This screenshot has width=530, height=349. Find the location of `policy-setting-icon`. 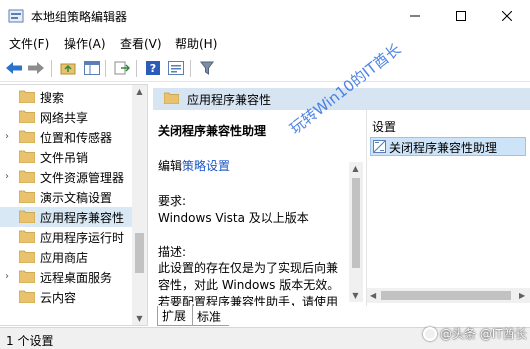

policy-setting-icon is located at coordinates (379, 146).